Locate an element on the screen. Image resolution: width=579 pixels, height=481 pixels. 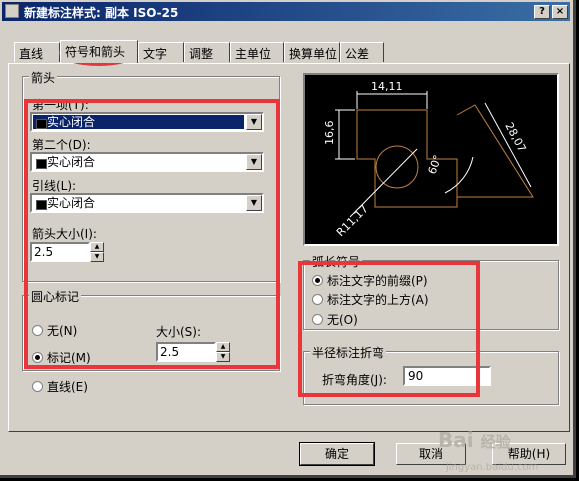
jog-angle-input: 90 is located at coordinates (447, 376).